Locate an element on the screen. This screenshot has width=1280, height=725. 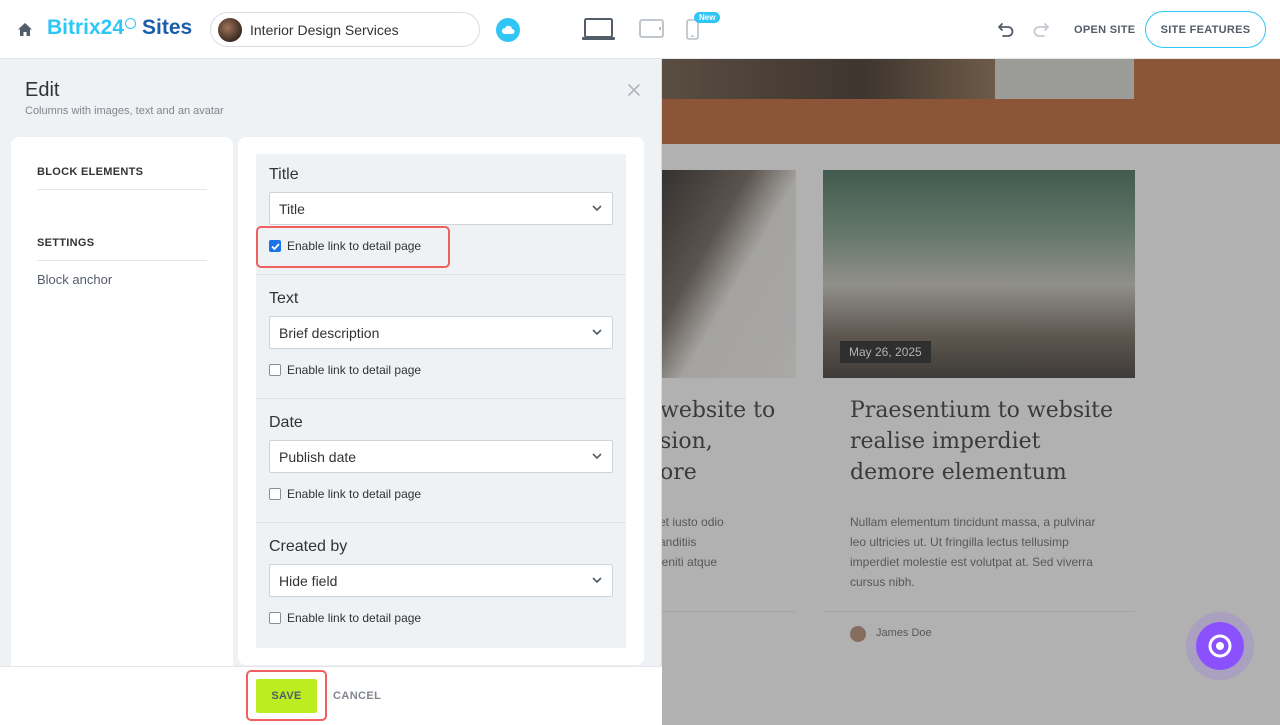
date-select: Publish date is located at coordinates (441, 456).